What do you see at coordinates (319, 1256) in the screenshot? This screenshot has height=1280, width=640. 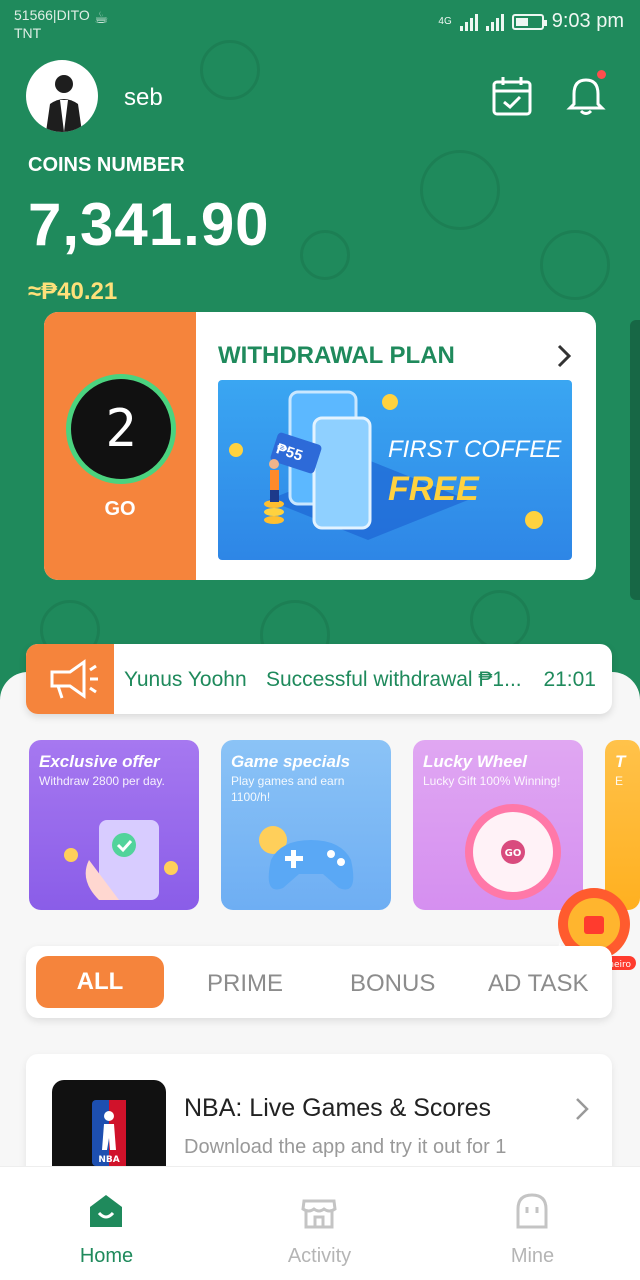 I see `nav-label: Activity` at bounding box center [319, 1256].